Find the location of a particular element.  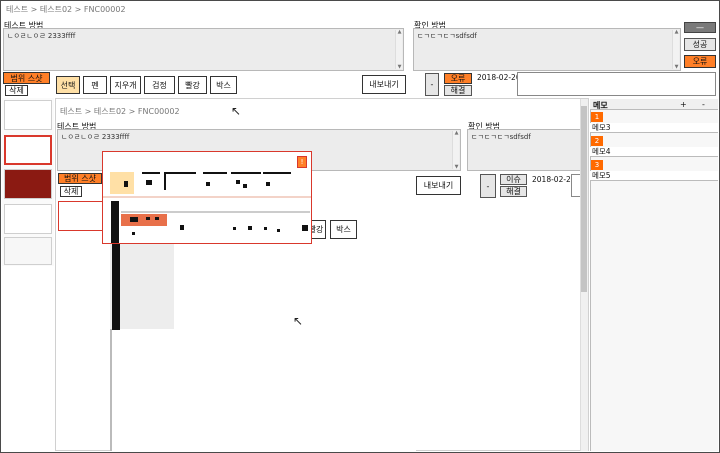

popup-orange-tab is located at coordinates (144, 220).